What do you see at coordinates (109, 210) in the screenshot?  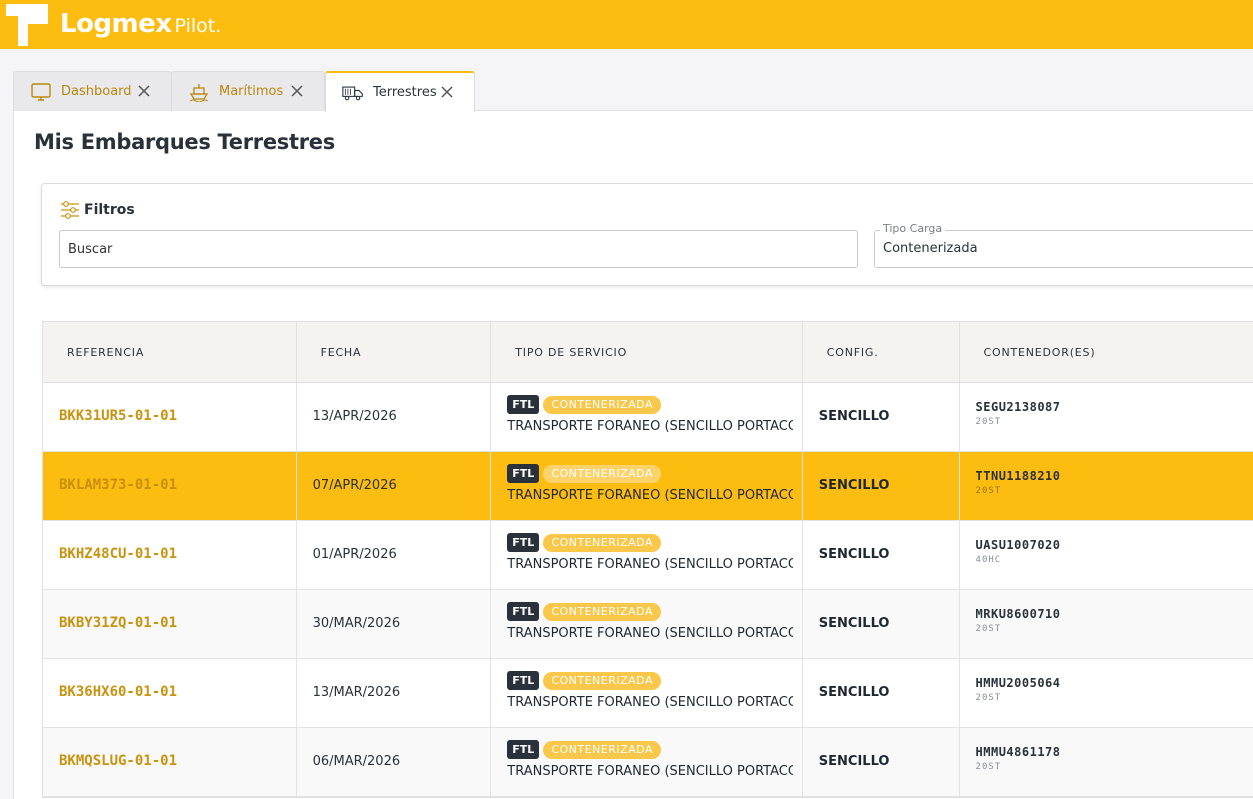 I see `filters-title: Filtros` at bounding box center [109, 210].